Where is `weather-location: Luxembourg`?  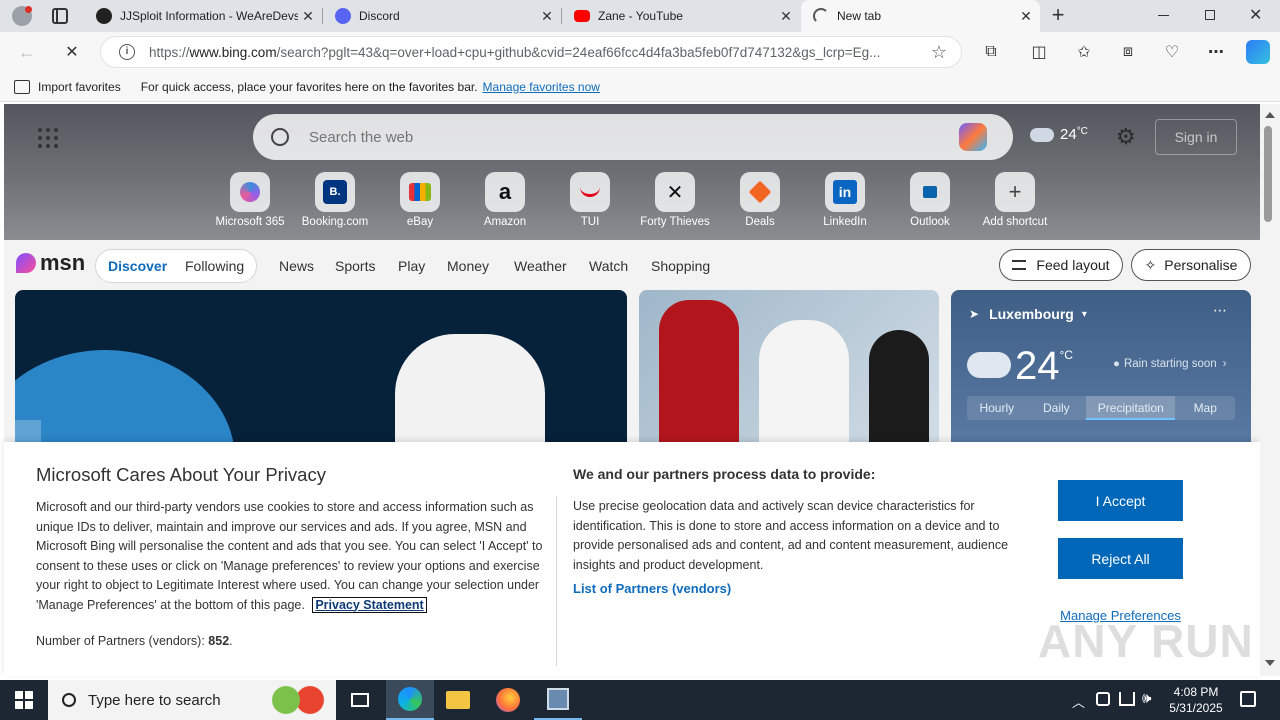
weather-location: Luxembourg is located at coordinates (1031, 314).